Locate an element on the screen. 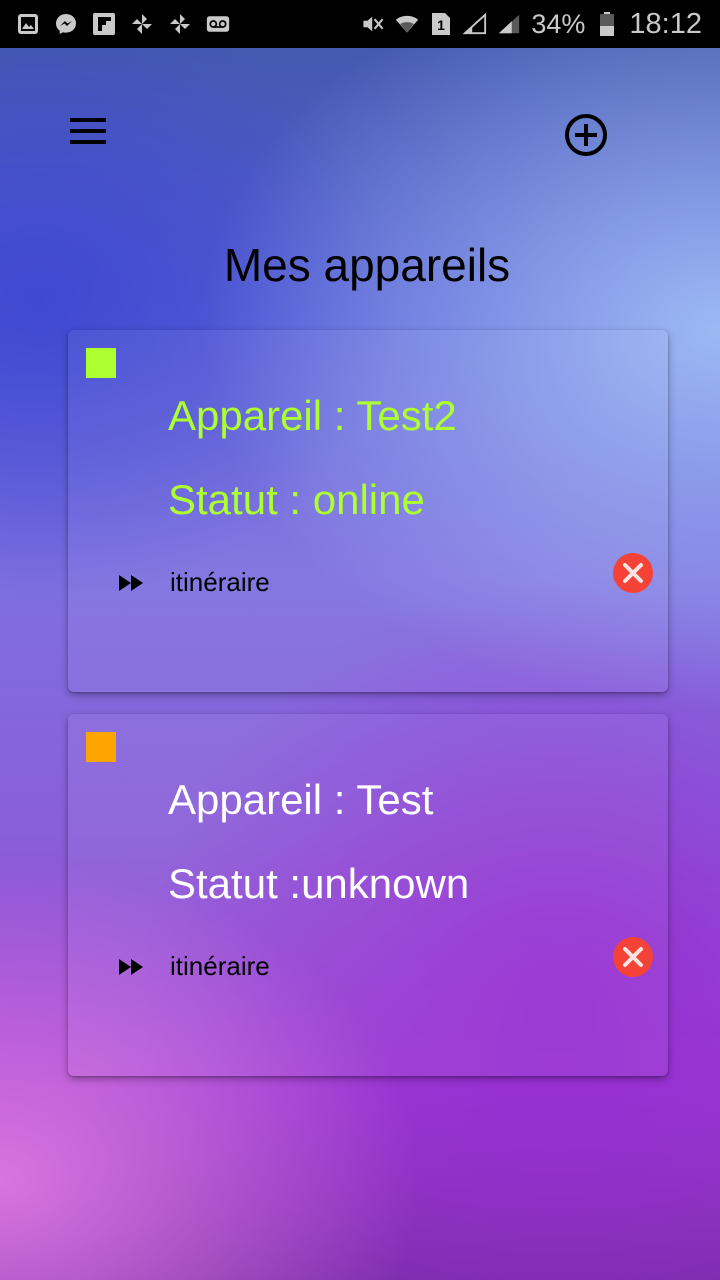  battery-icon is located at coordinates (607, 24).